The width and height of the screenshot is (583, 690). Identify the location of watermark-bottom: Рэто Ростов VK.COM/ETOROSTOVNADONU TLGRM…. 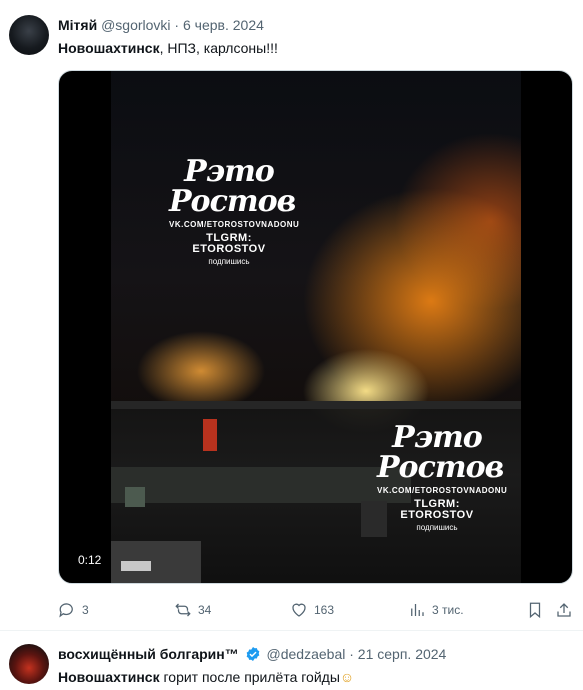
(442, 476).